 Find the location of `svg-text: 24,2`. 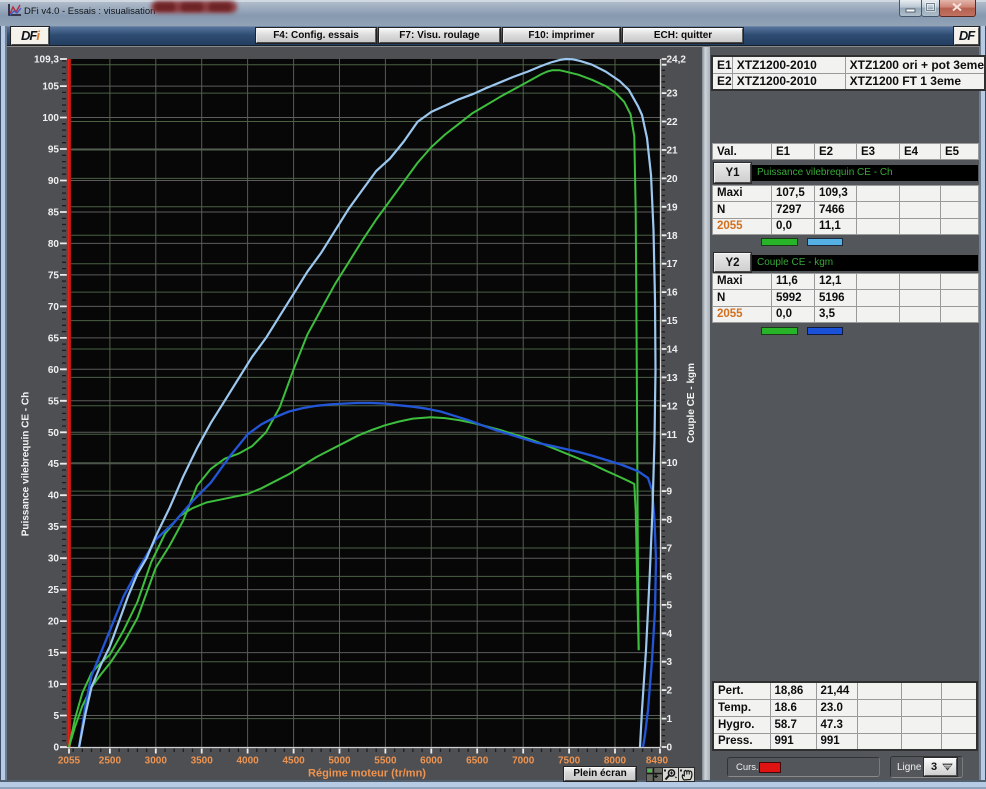

svg-text: 24,2 is located at coordinates (677, 60).